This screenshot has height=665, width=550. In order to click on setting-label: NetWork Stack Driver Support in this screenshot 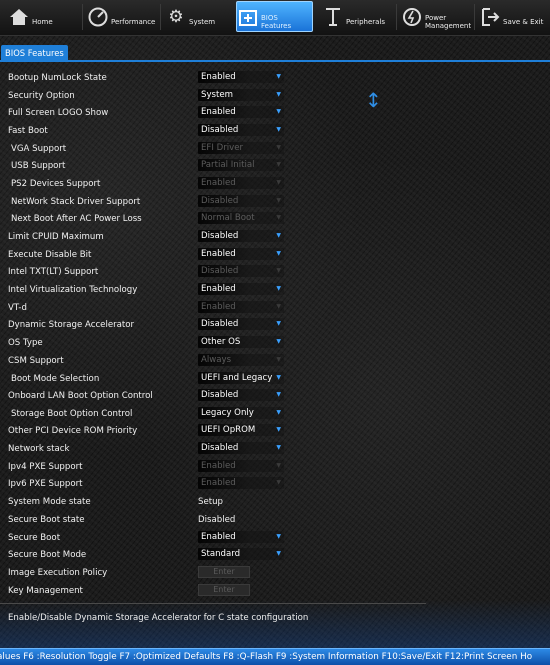, I will do `click(76, 202)`.